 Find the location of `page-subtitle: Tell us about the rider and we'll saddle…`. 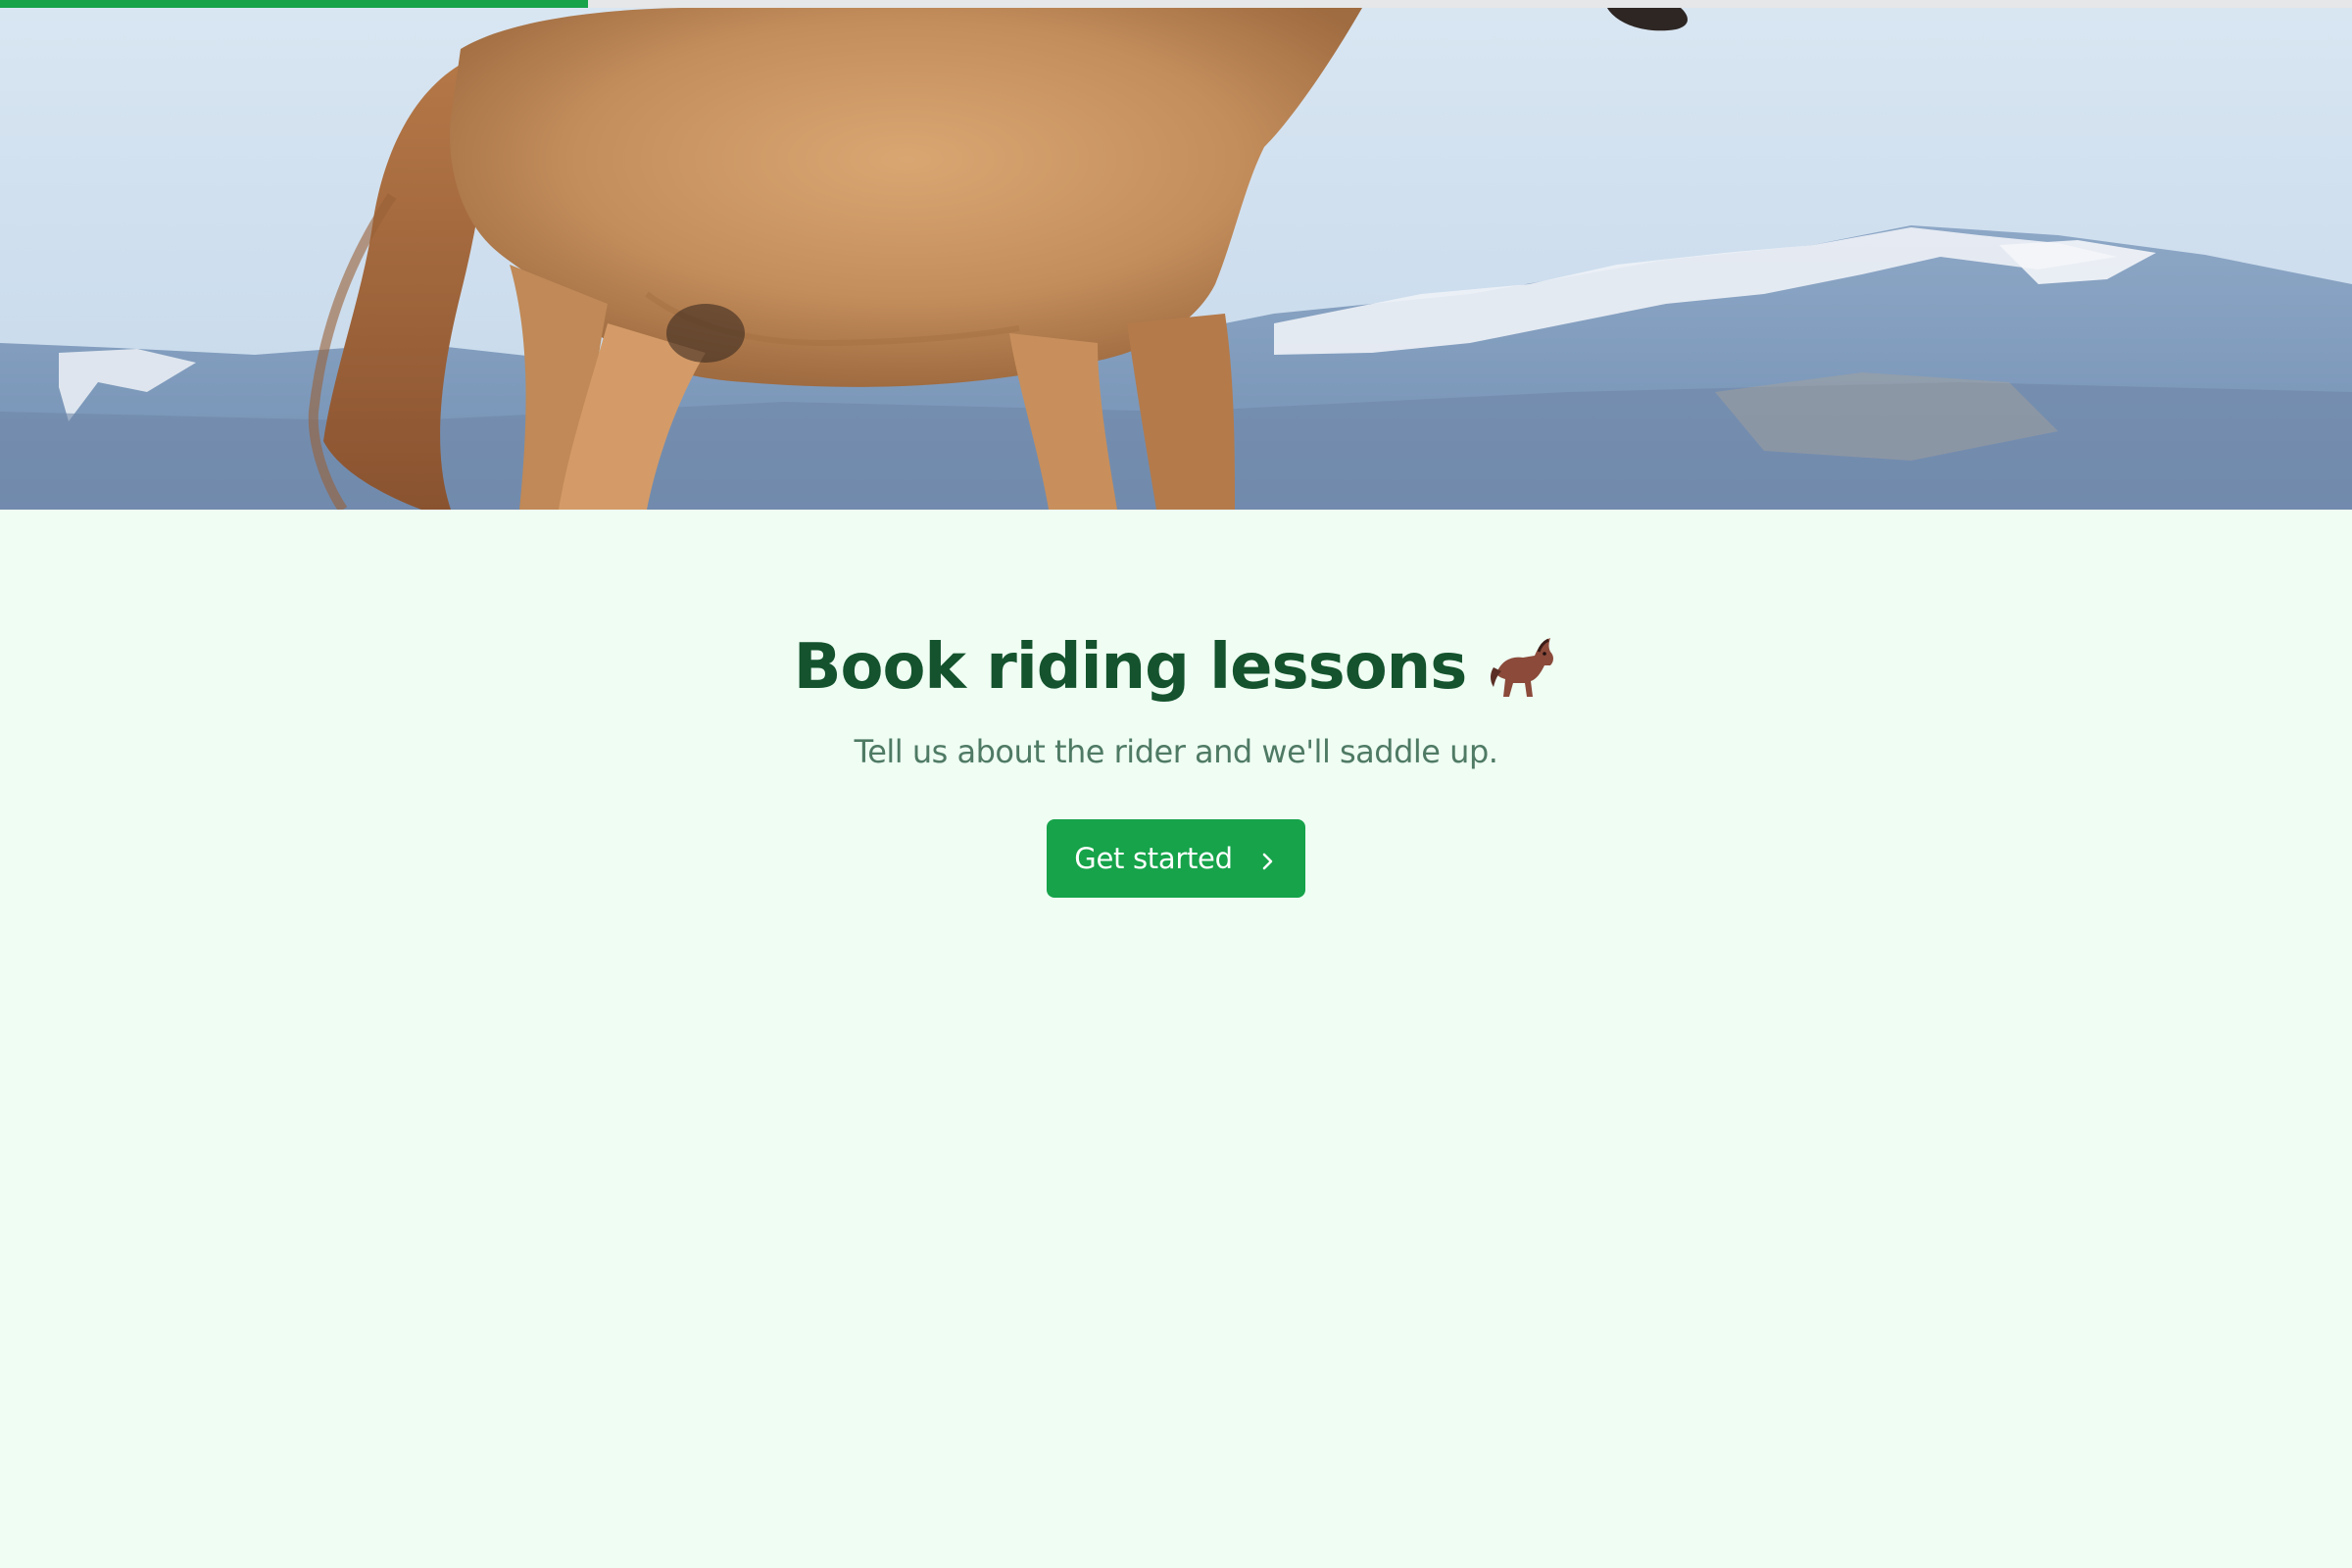

page-subtitle: Tell us about the rider and we'll saddle… is located at coordinates (1176, 751).